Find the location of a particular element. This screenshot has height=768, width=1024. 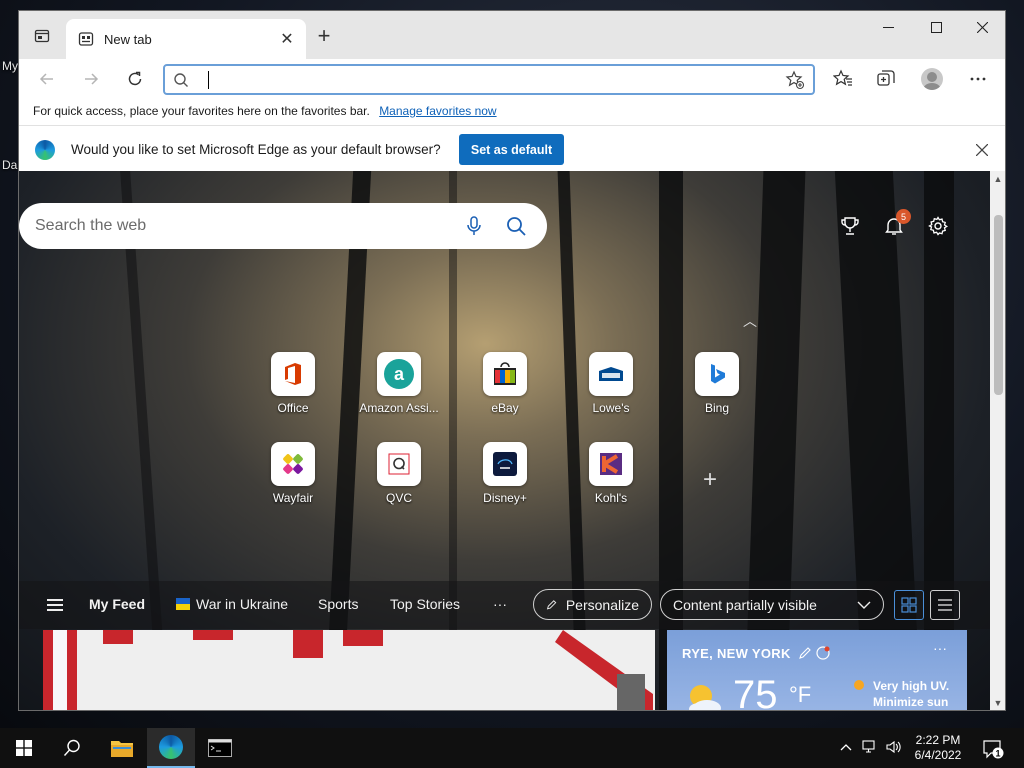

terminal-icon is located at coordinates (220, 748).